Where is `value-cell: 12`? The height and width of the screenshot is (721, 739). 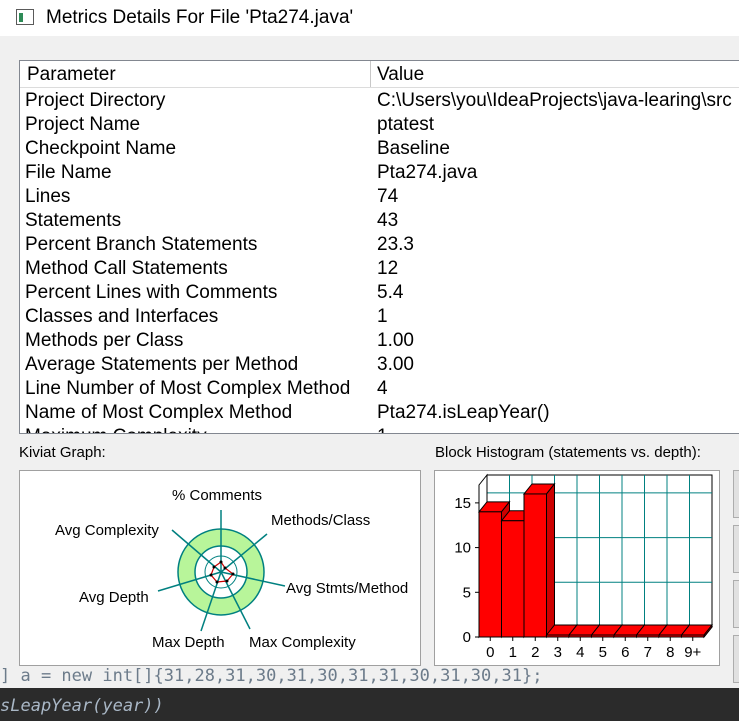 value-cell: 12 is located at coordinates (388, 268).